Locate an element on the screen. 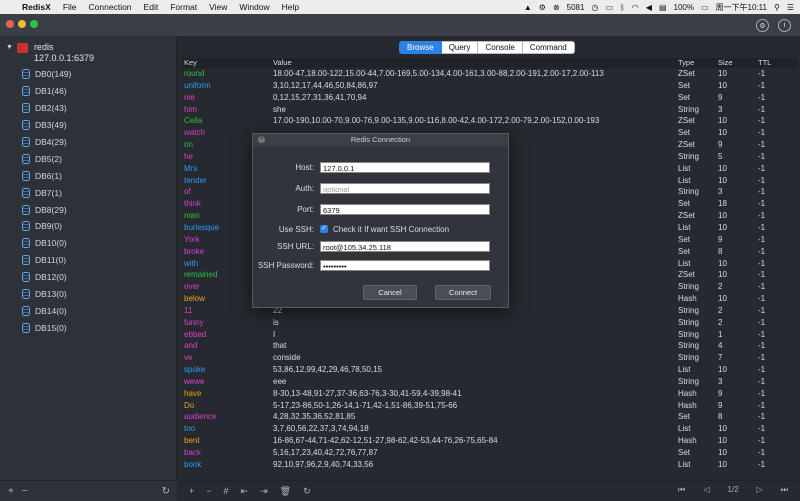  dialog-close-icon: × is located at coordinates (261, 139).